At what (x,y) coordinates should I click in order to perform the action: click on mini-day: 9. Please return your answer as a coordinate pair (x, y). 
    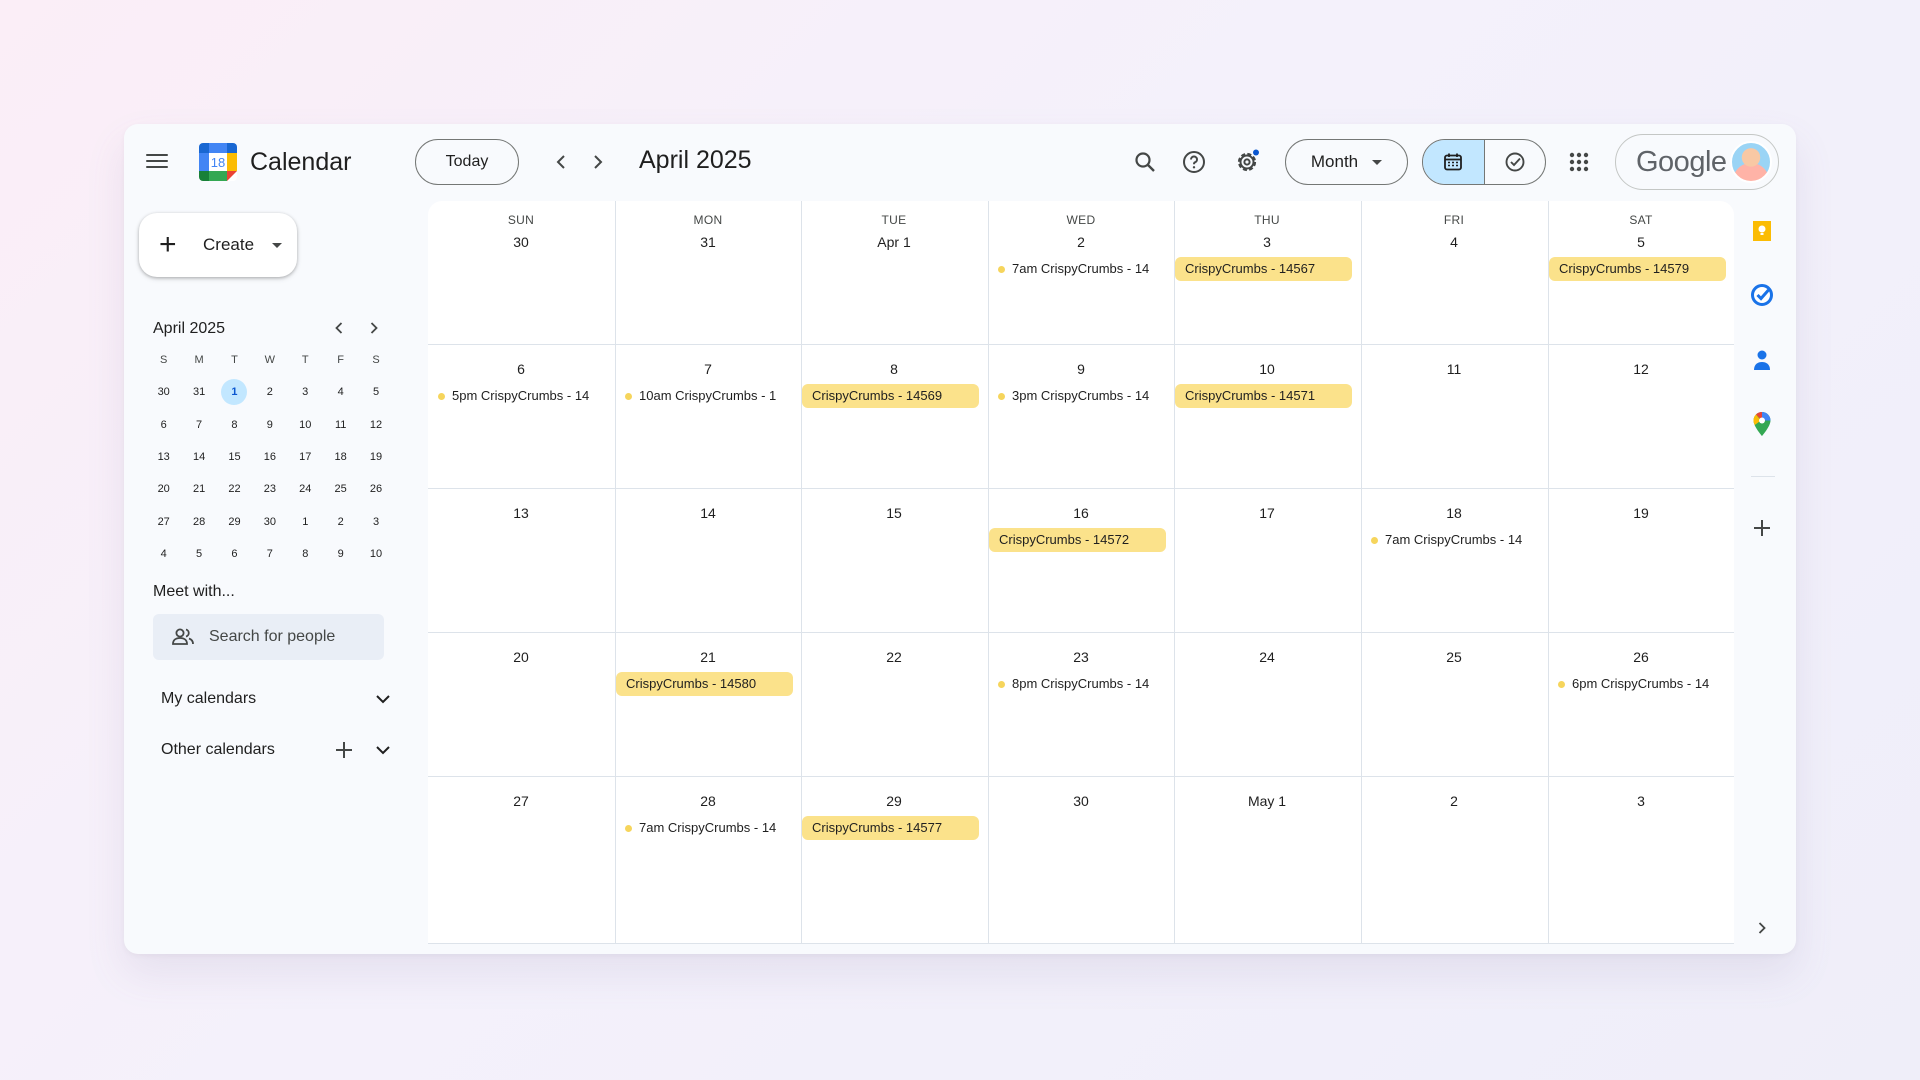
    Looking at the image, I should click on (340, 554).